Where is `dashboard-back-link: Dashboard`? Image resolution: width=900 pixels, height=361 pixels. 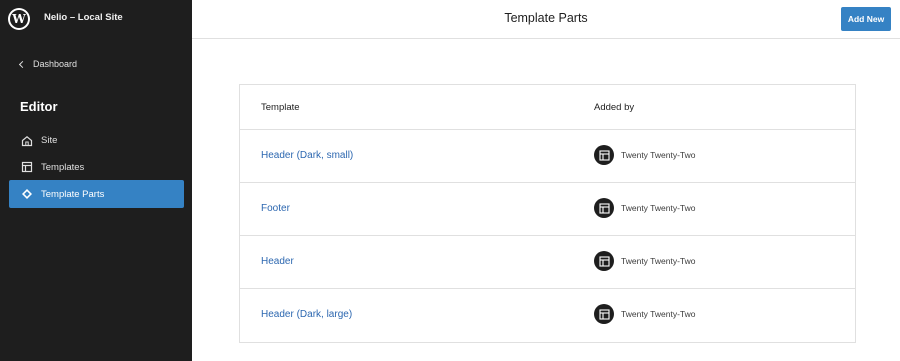
dashboard-back-link: Dashboard is located at coordinates (48, 64).